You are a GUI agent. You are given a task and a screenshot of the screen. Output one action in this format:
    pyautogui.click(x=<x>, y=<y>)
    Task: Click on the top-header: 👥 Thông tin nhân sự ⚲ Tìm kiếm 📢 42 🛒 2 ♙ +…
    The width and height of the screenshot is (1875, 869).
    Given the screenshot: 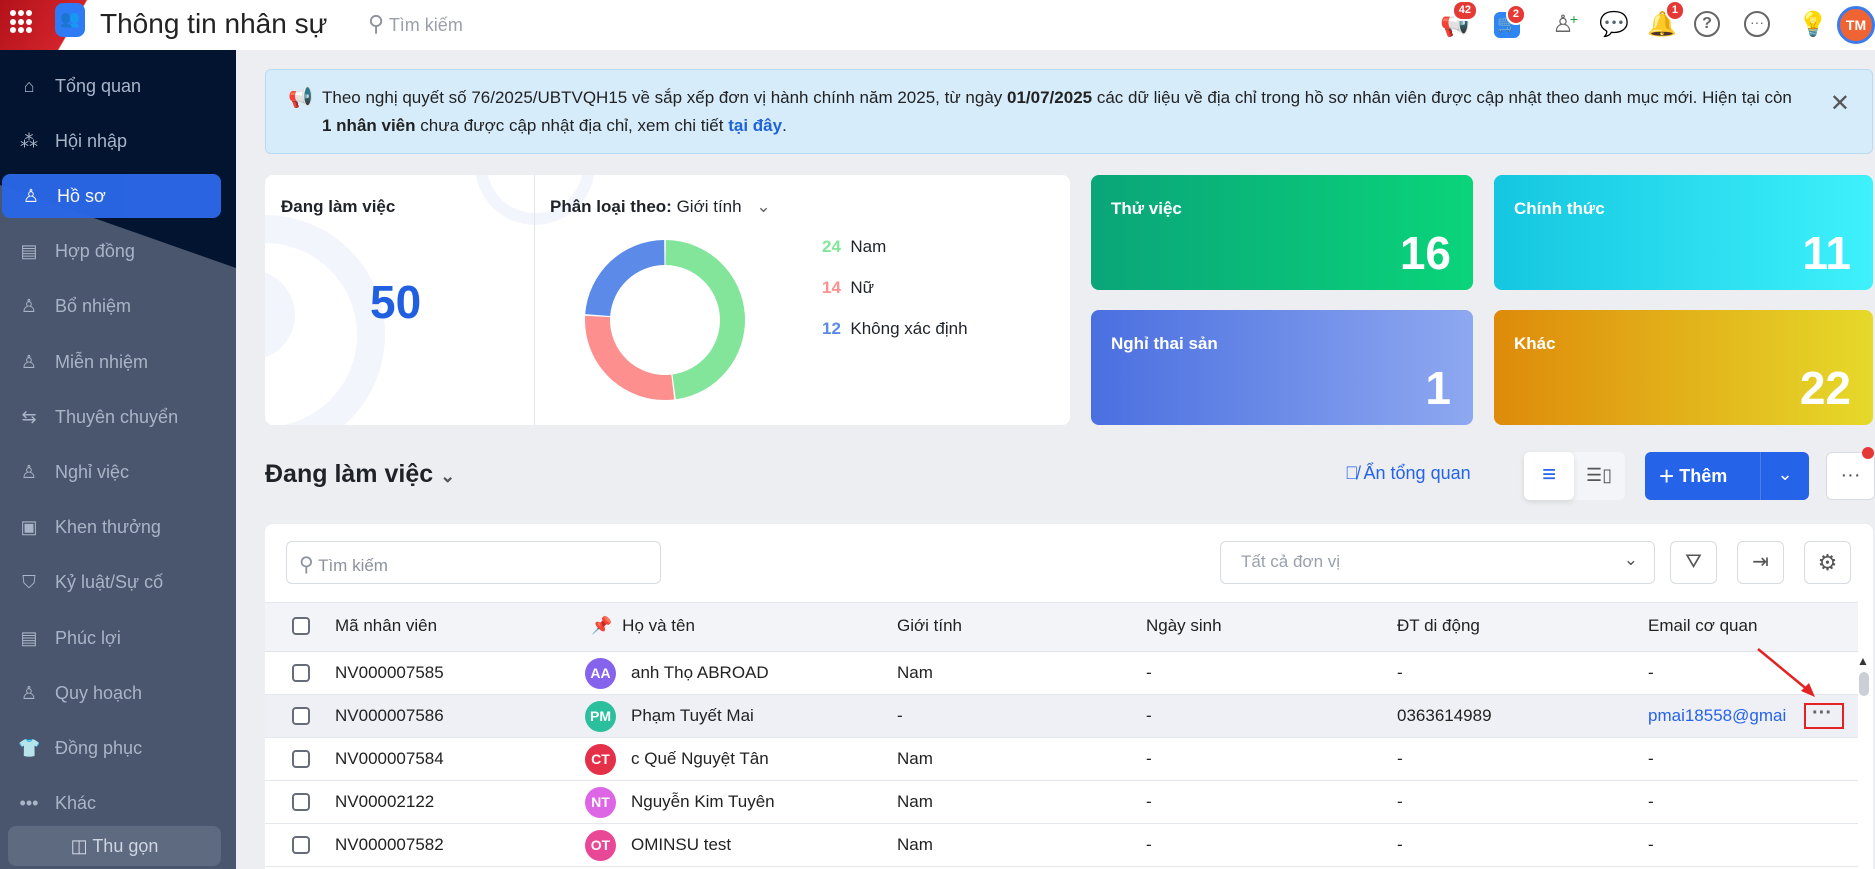 What is the action you would take?
    pyautogui.click(x=937, y=25)
    